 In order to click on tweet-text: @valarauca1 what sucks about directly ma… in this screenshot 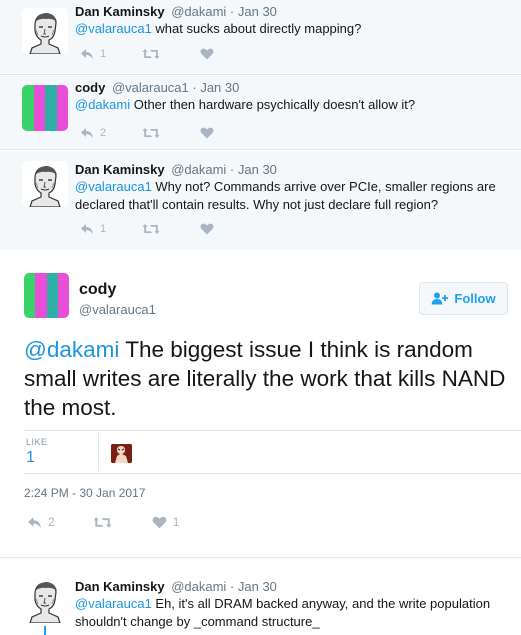, I will do `click(218, 28)`.